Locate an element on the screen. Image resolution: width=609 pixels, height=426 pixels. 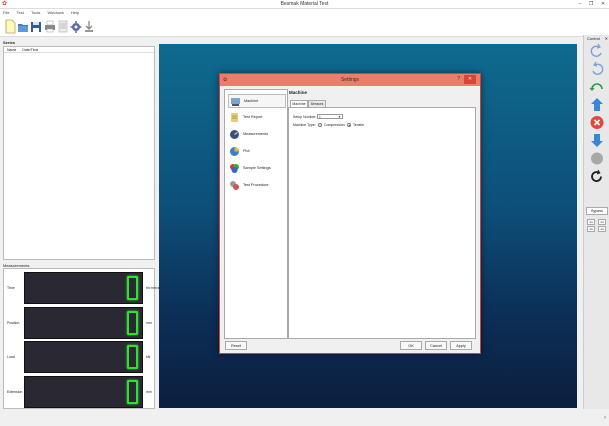
window-title: Besmak Material Test is located at coordinates (304, 4).